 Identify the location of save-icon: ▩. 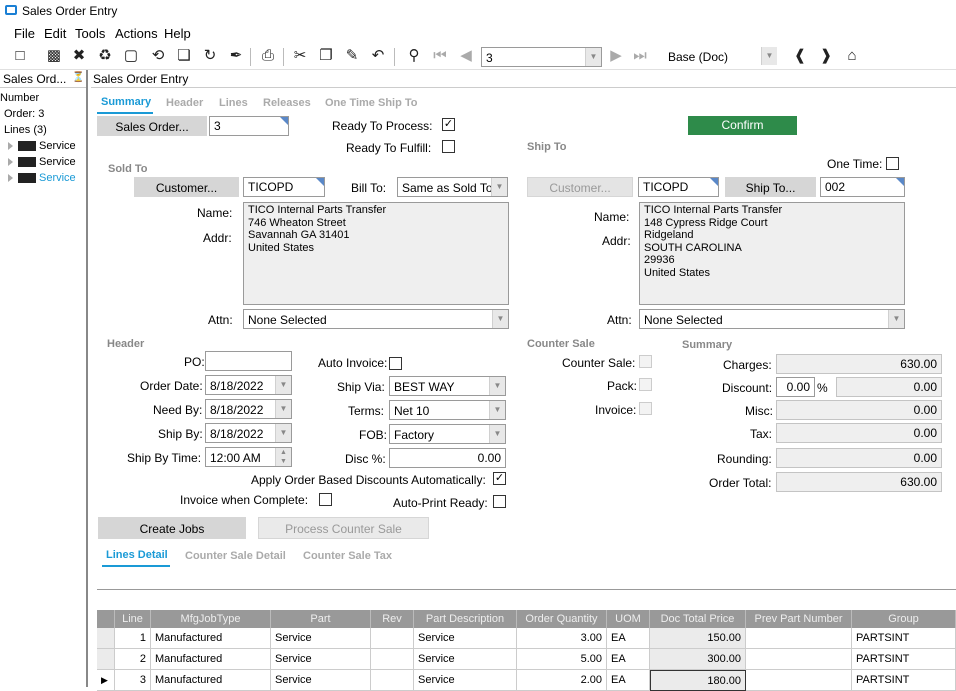
(54, 56).